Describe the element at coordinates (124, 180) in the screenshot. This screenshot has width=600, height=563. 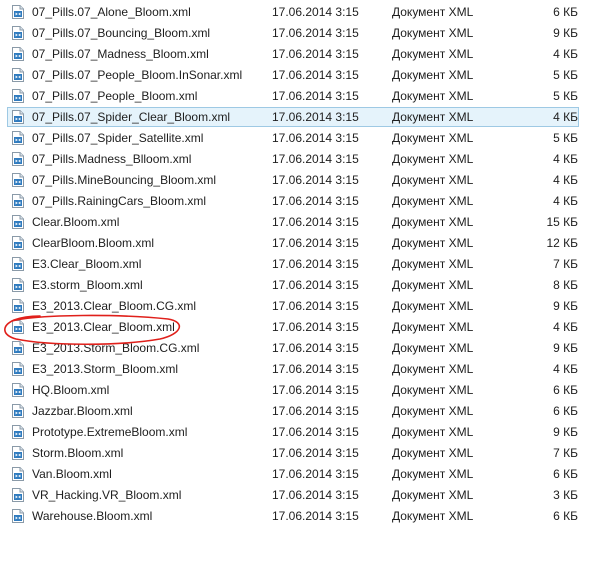
I see `file-name: 07_Pills.MineBouncing_Bloom.xml` at that location.